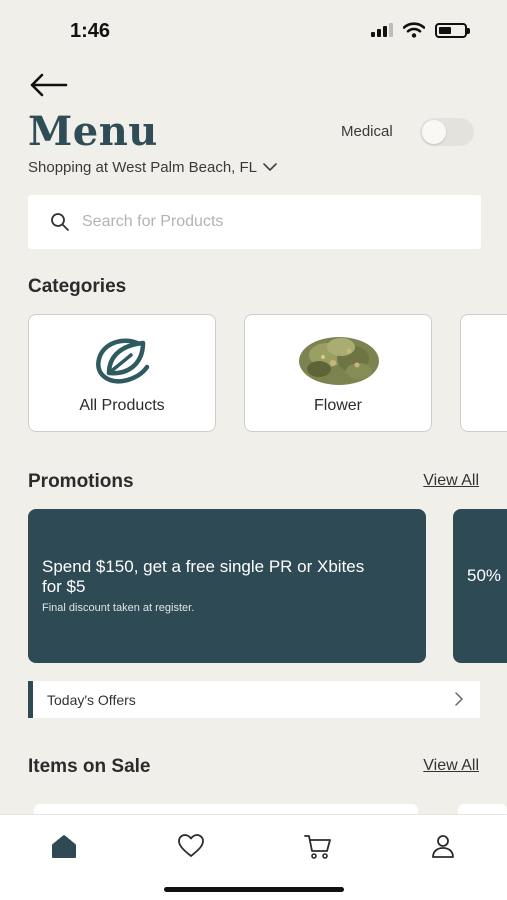  Describe the element at coordinates (93, 131) in the screenshot. I see `page-title: Menu` at that location.